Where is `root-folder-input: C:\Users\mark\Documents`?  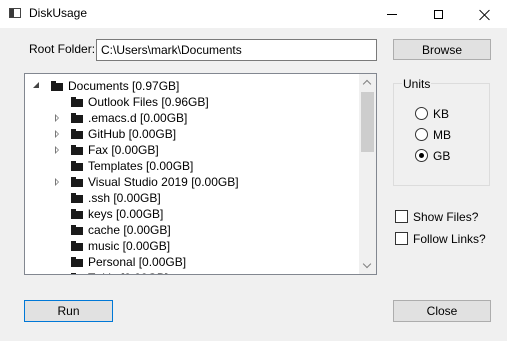
root-folder-input: C:\Users\mark\Documents is located at coordinates (236, 50).